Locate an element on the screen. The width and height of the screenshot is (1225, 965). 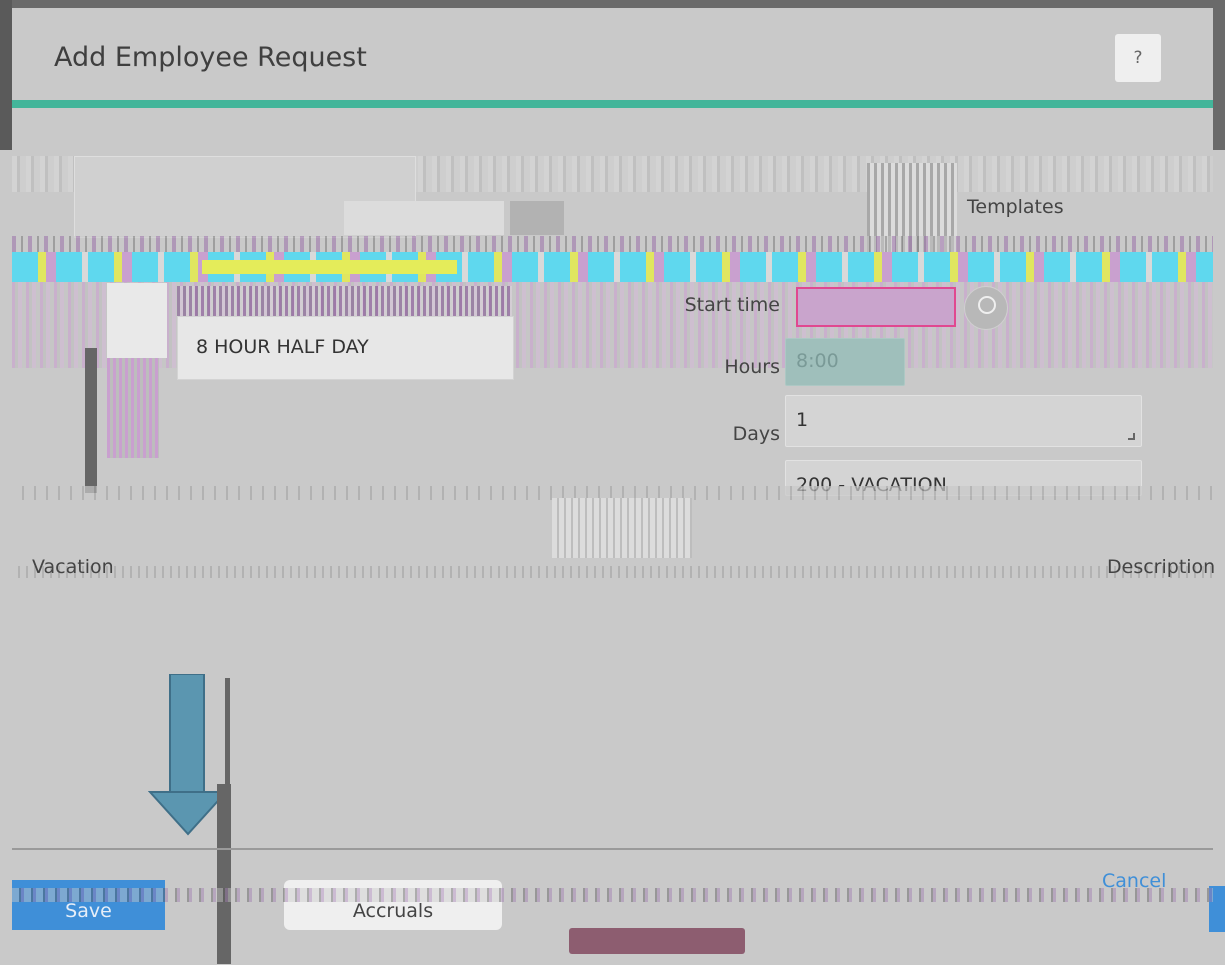
start-time-label: Start time is located at coordinates (732, 305).